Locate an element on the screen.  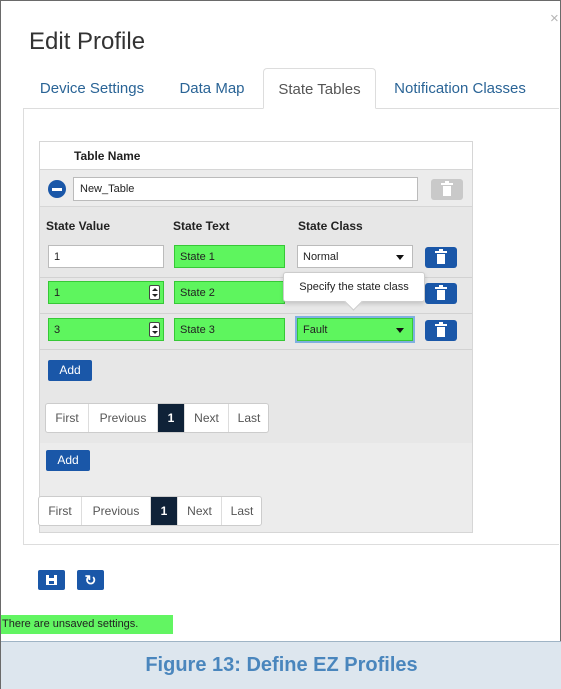
state-value-text: 3 is located at coordinates (57, 330).